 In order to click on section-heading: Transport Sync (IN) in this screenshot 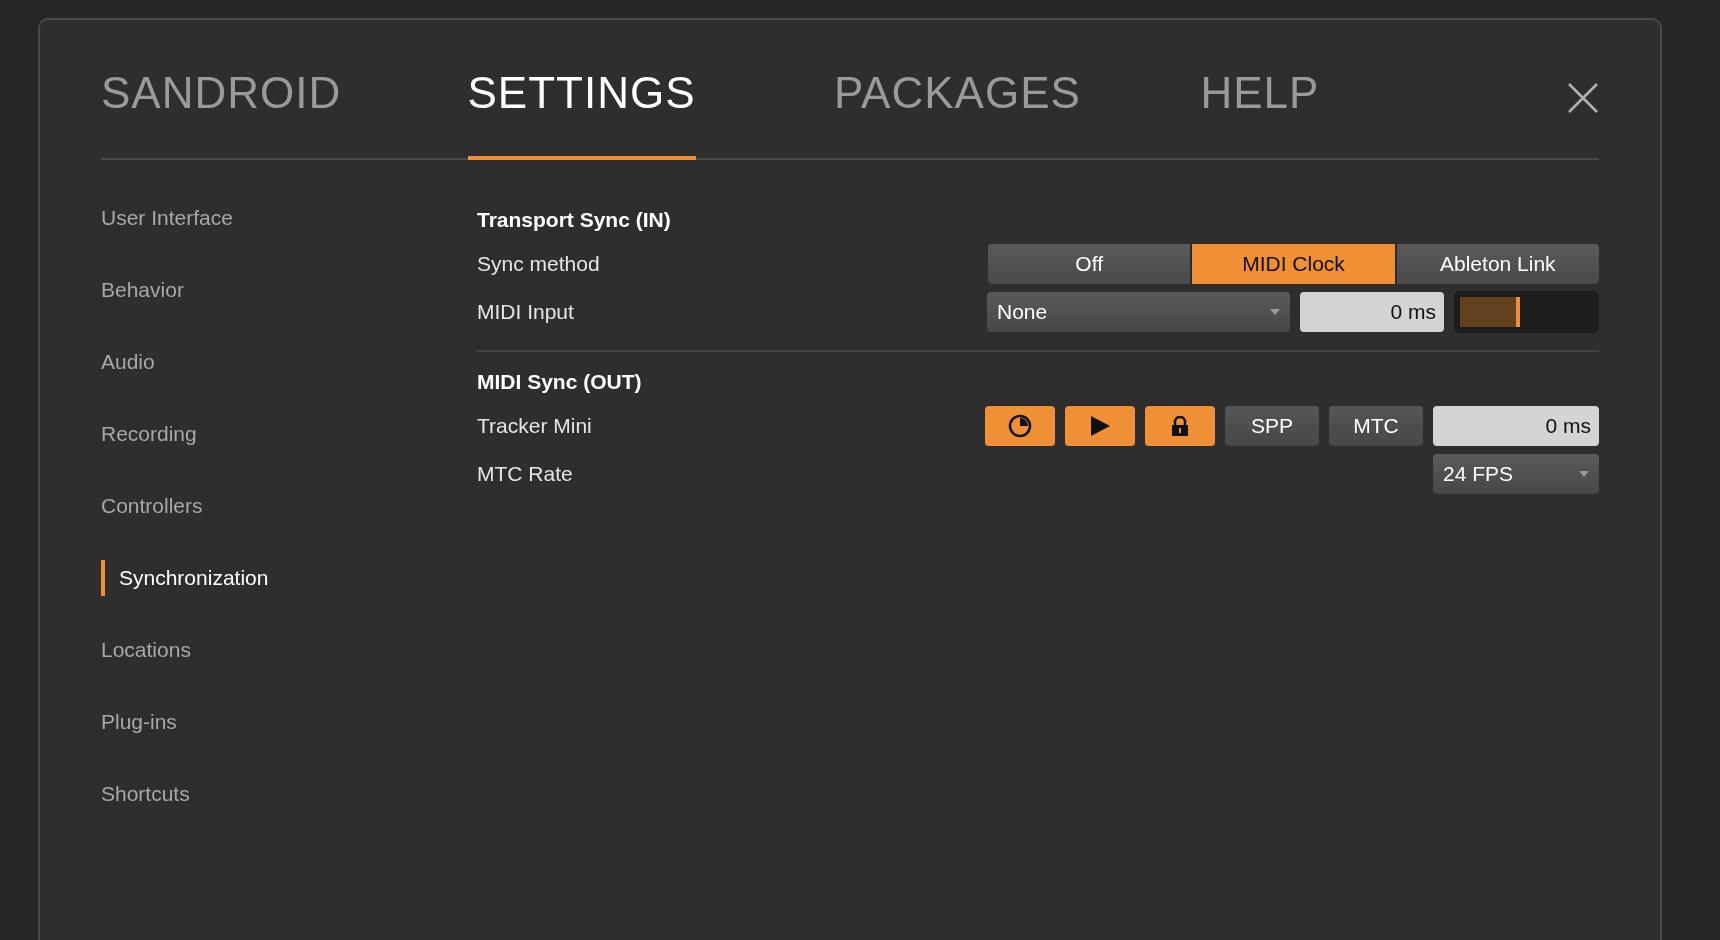, I will do `click(574, 220)`.